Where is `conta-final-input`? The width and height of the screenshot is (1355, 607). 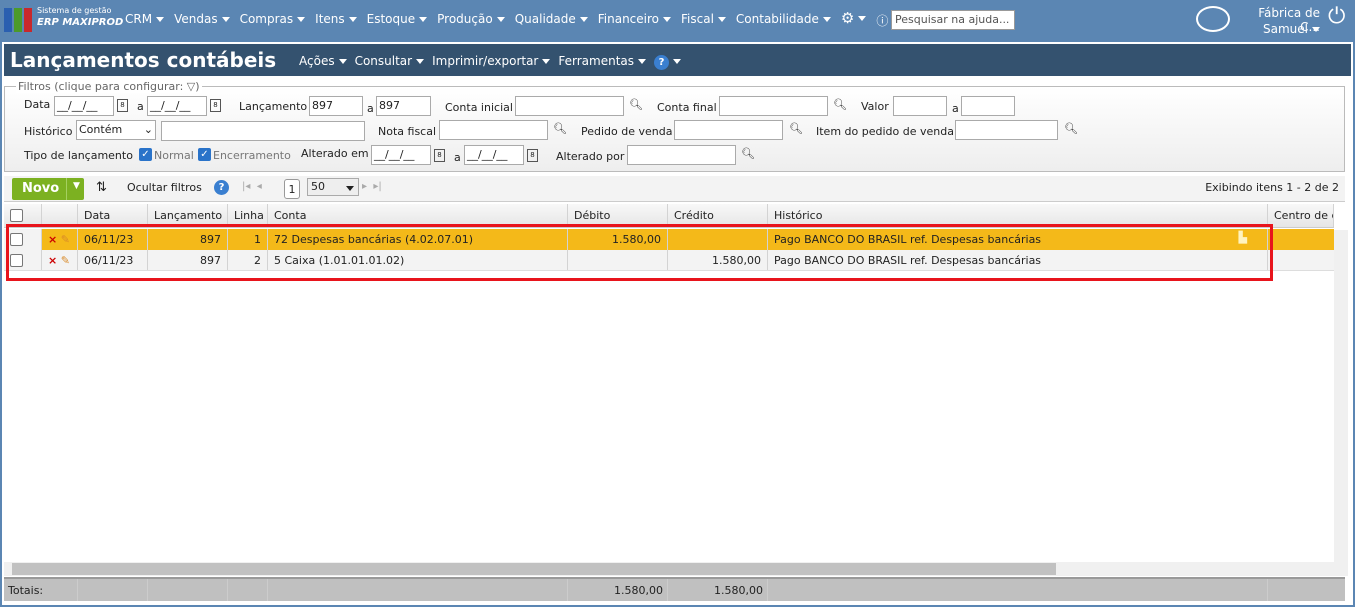
conta-final-input is located at coordinates (773, 106).